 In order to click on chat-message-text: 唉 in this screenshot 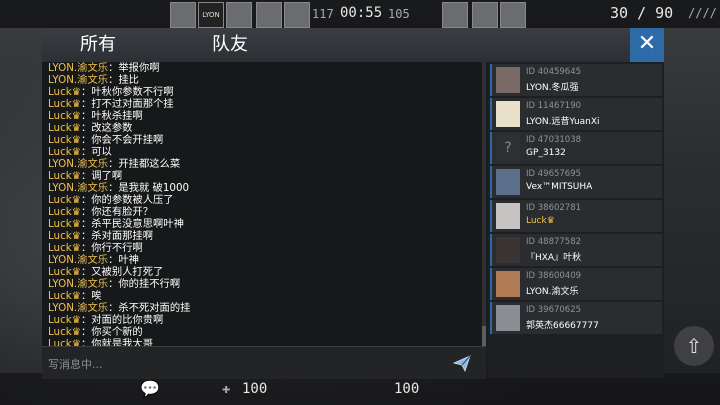, I will do `click(96, 296)`.